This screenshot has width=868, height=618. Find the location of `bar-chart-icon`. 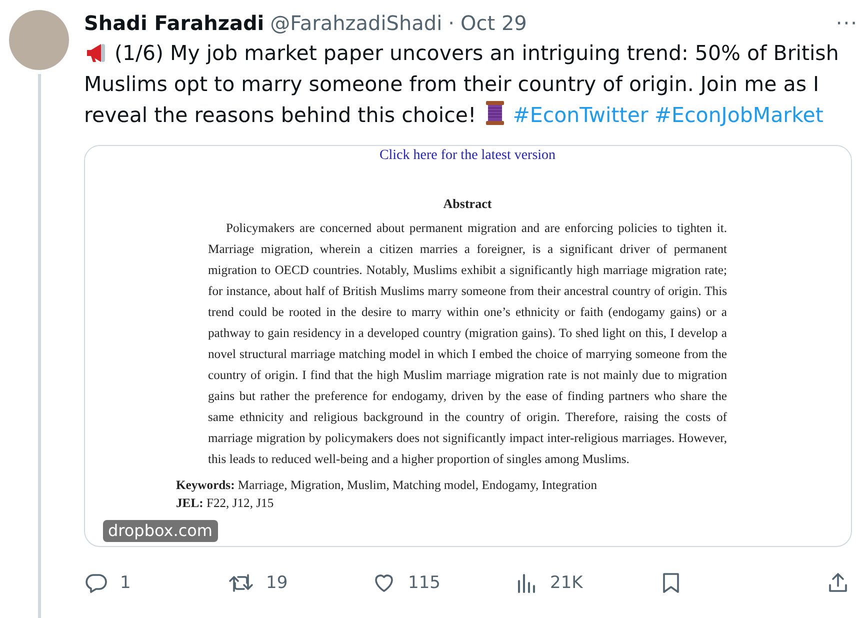

bar-chart-icon is located at coordinates (527, 583).